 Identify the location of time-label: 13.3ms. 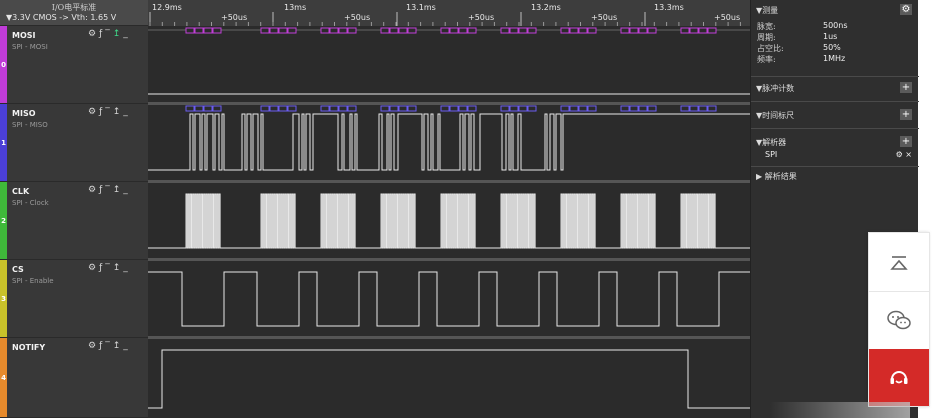
(669, 7).